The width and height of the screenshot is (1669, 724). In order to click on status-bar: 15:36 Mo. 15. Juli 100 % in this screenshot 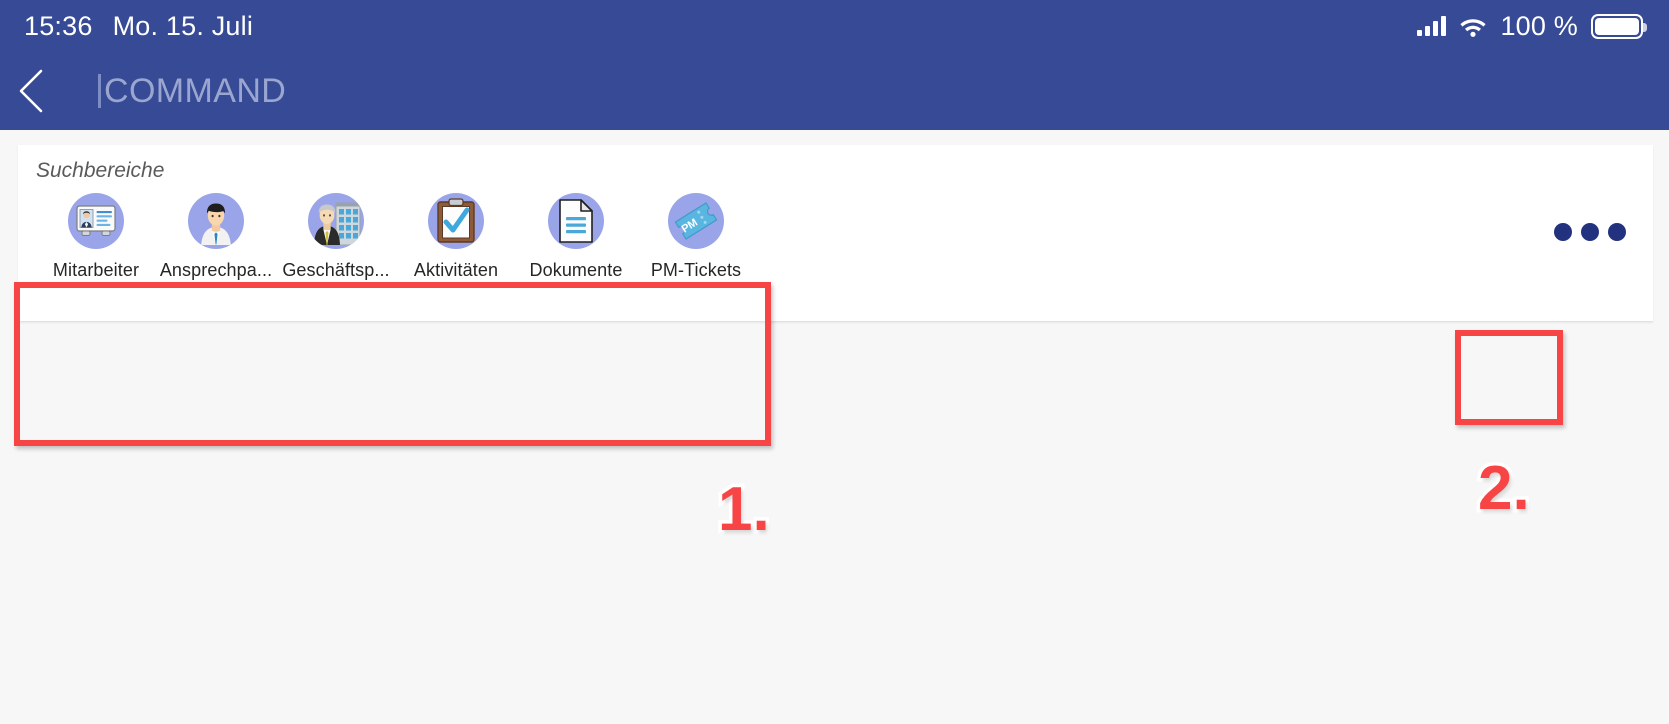, I will do `click(834, 26)`.